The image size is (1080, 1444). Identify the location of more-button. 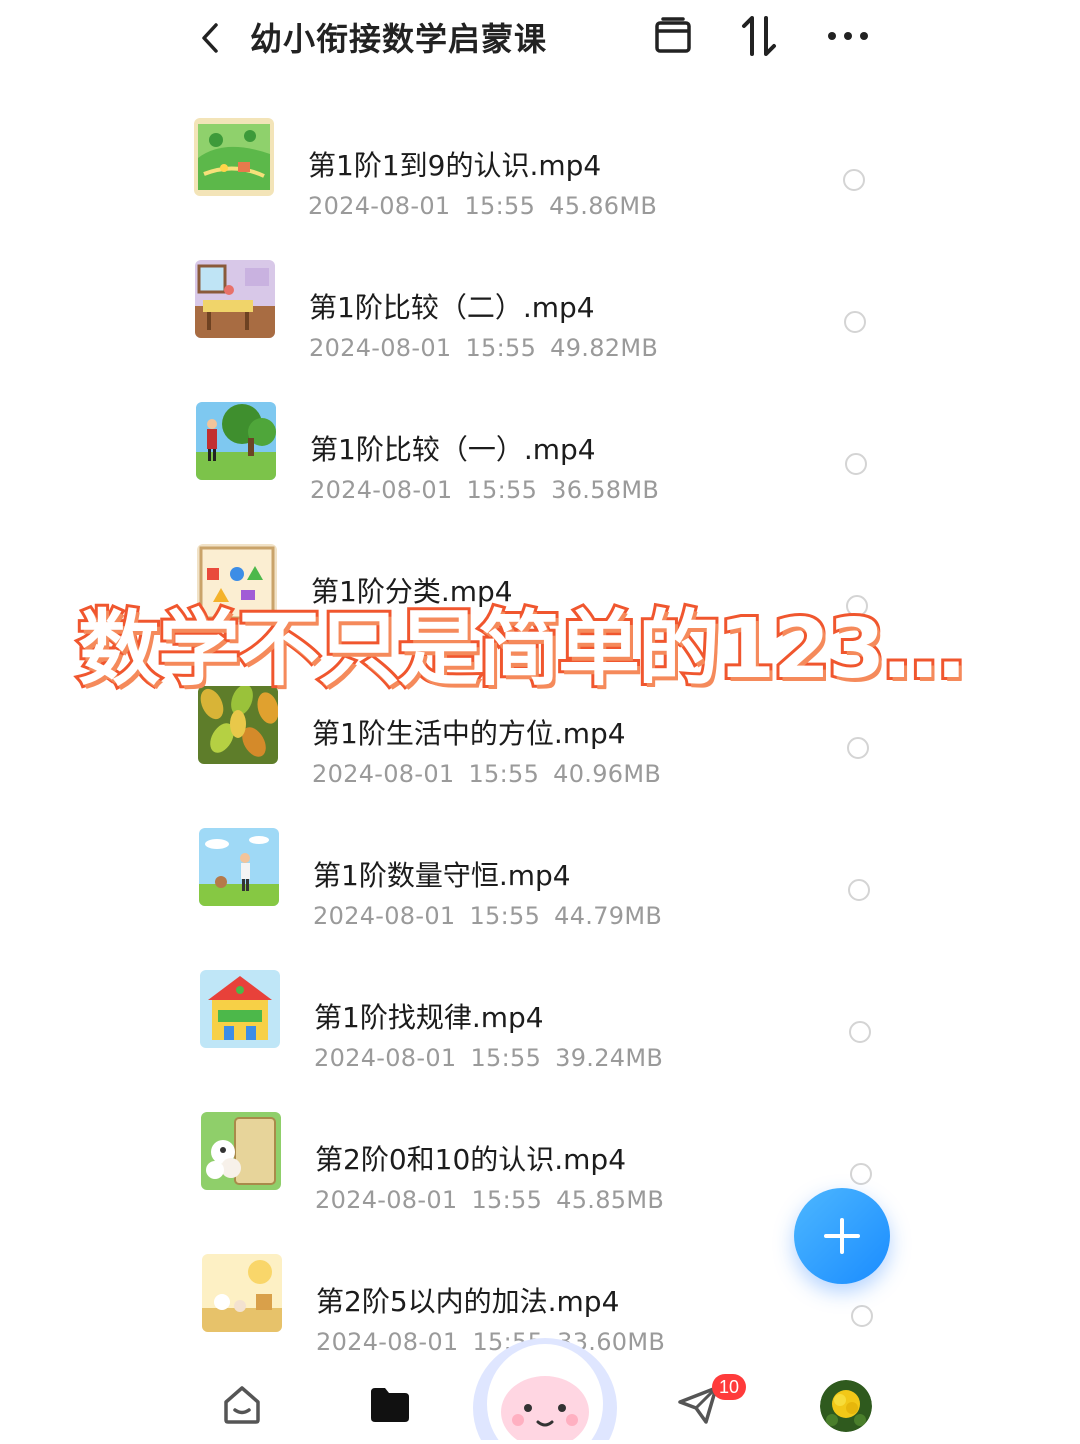
(848, 36).